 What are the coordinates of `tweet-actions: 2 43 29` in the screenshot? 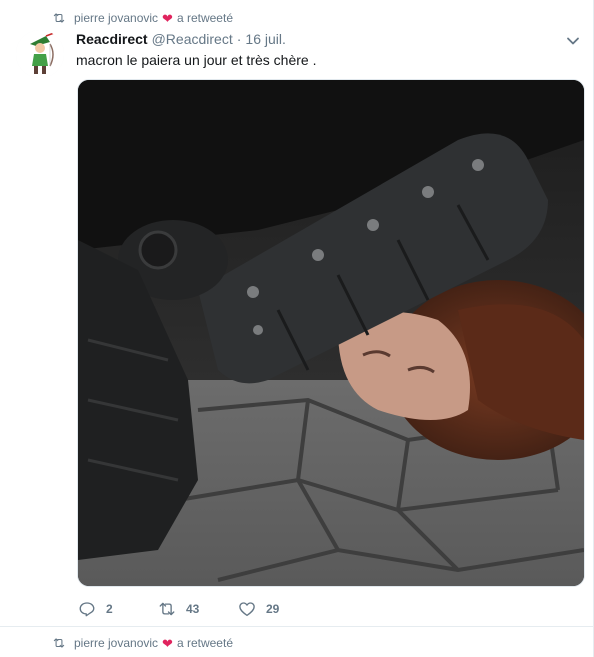 It's located at (178, 609).